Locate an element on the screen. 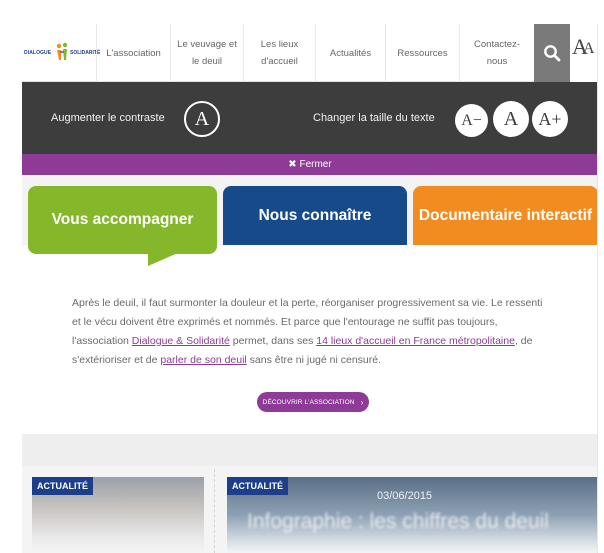 Image resolution: width=604 pixels, height=553 pixels. close-label: ✖ Fermer is located at coordinates (310, 164).